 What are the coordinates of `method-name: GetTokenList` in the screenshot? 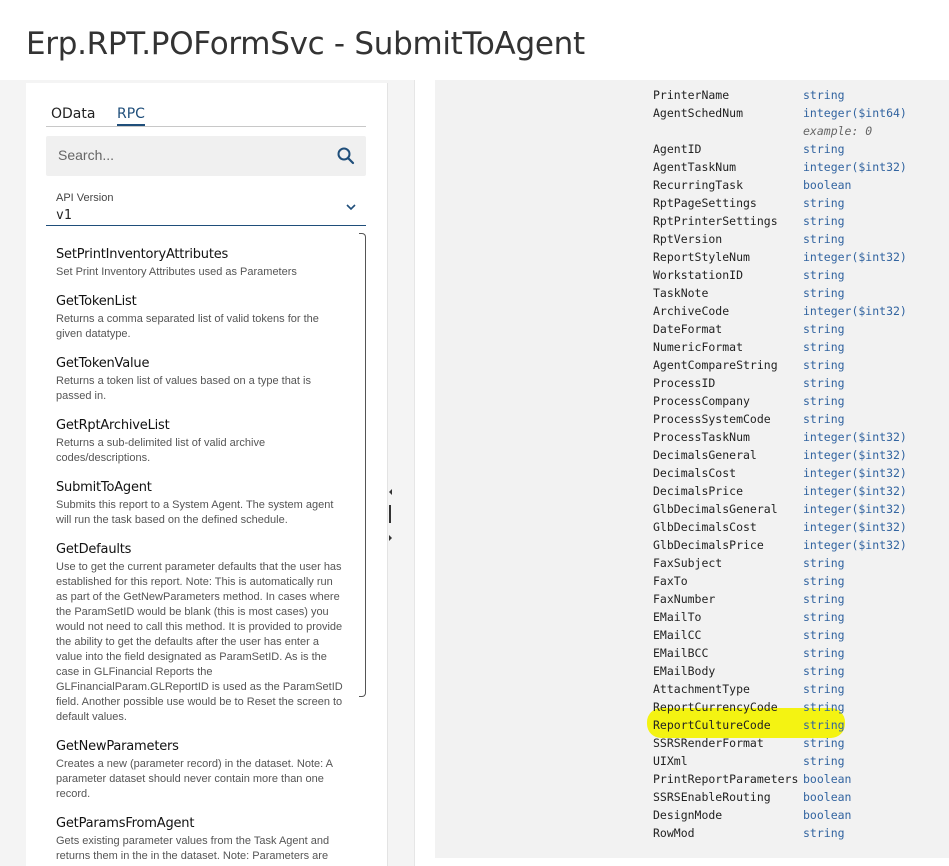 It's located at (96, 301).